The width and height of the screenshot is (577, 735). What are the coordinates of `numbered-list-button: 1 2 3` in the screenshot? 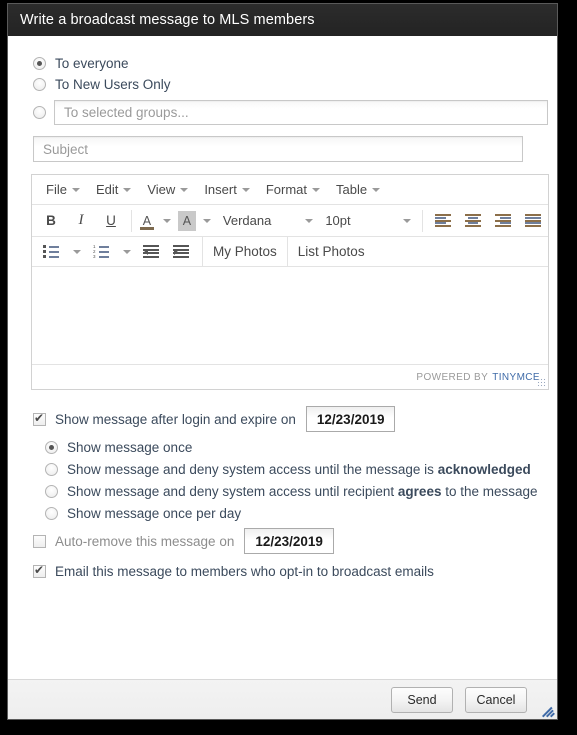 It's located at (101, 252).